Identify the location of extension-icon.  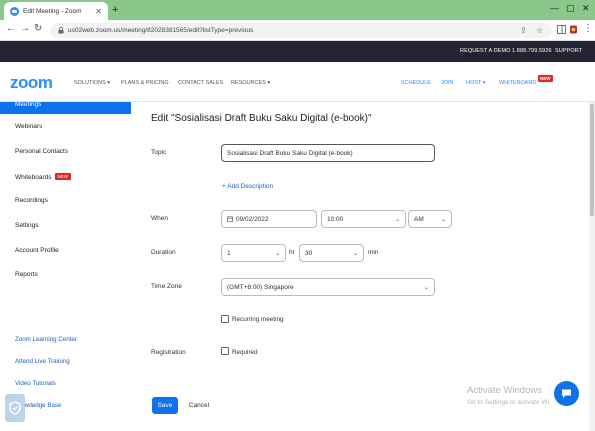
(573, 29).